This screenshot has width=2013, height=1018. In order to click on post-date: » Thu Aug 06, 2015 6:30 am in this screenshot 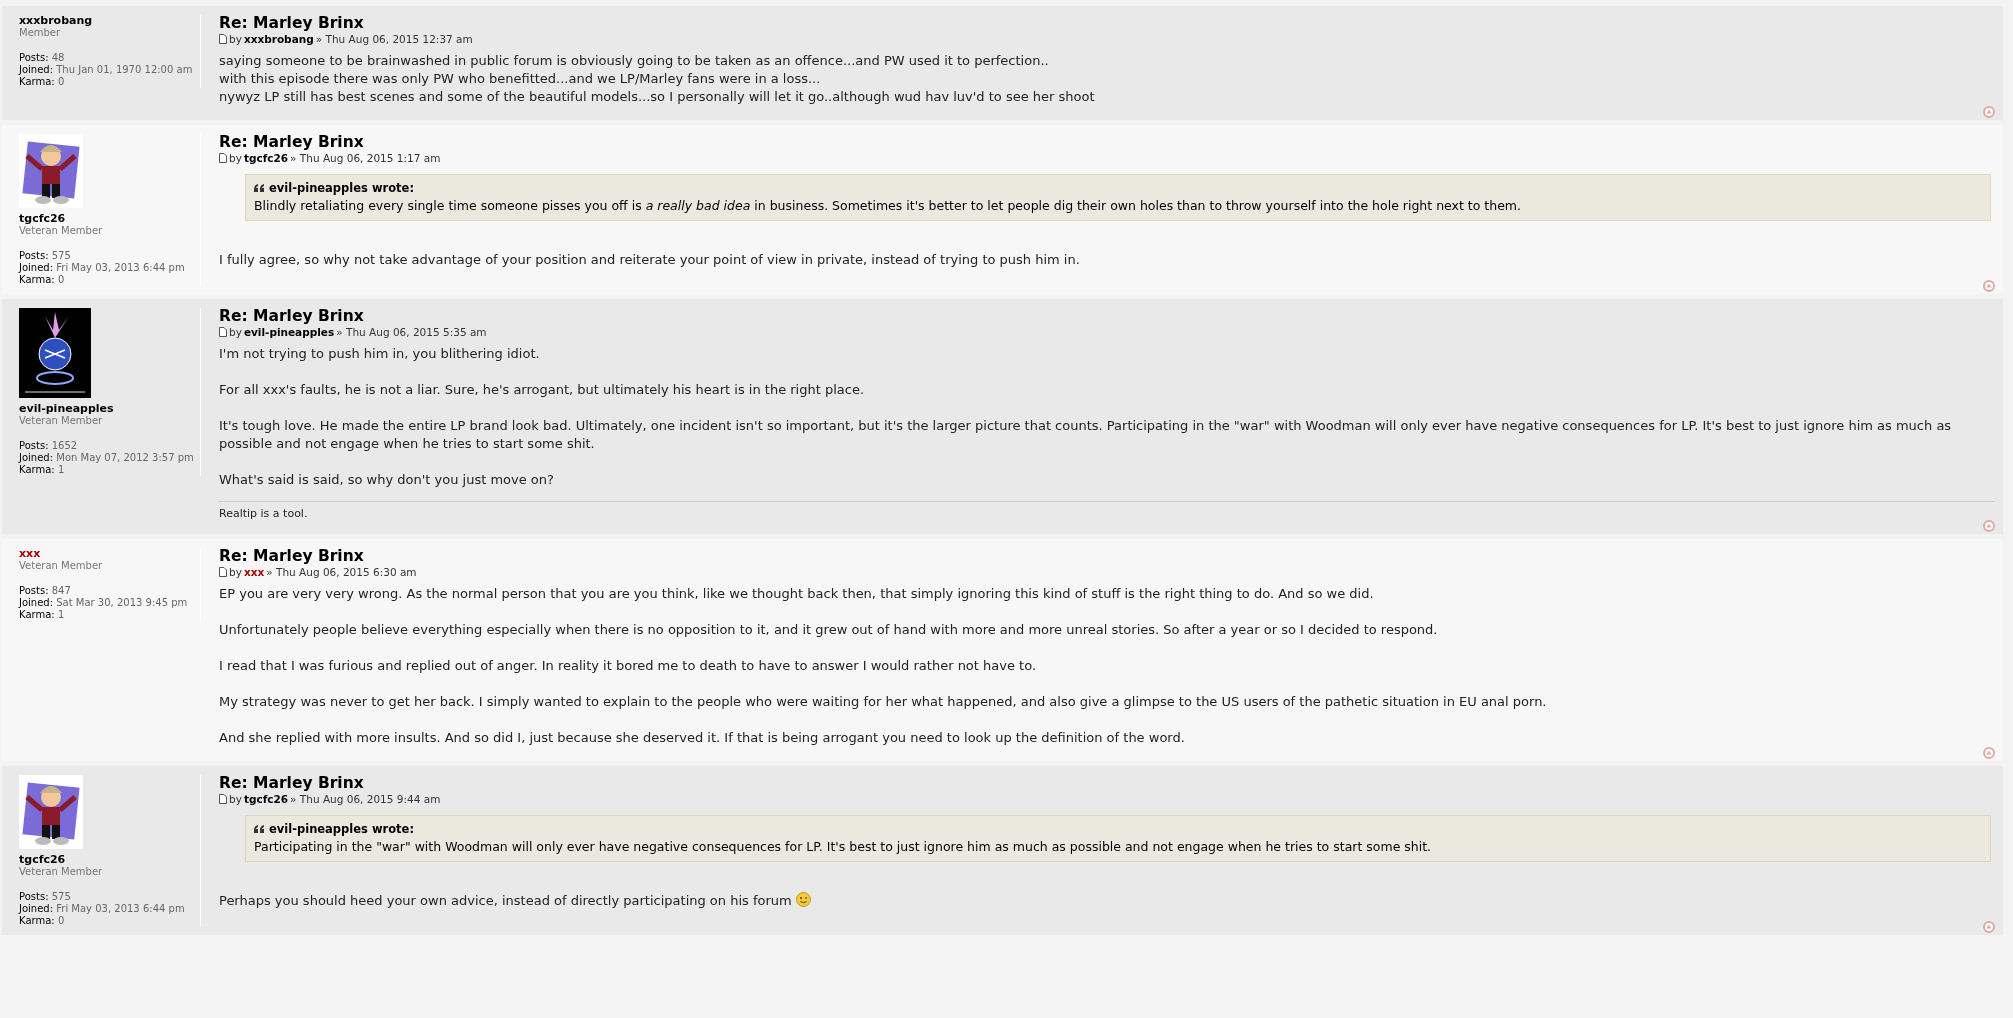, I will do `click(341, 572)`.